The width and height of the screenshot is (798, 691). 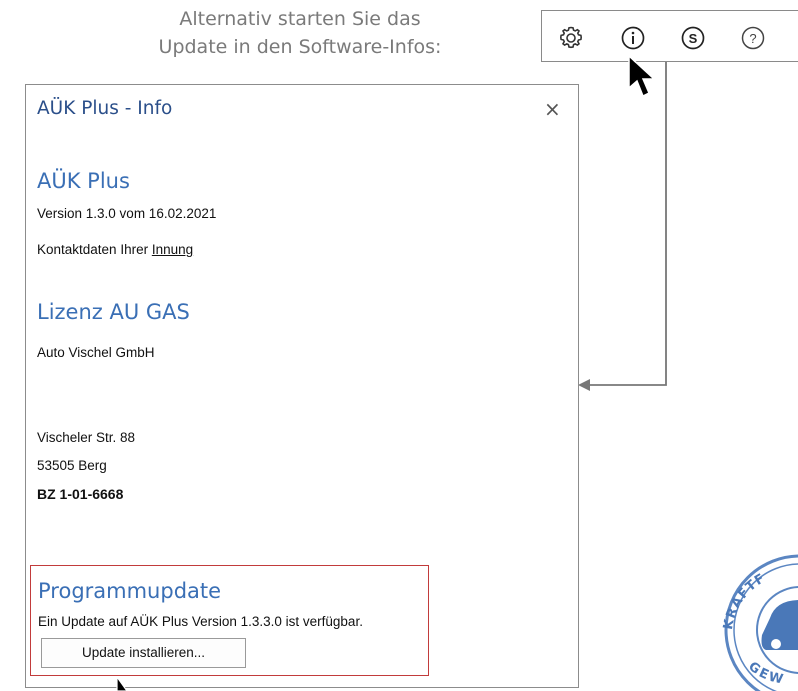 What do you see at coordinates (80, 494) in the screenshot?
I see `bz-number: BZ 1-01-6668` at bounding box center [80, 494].